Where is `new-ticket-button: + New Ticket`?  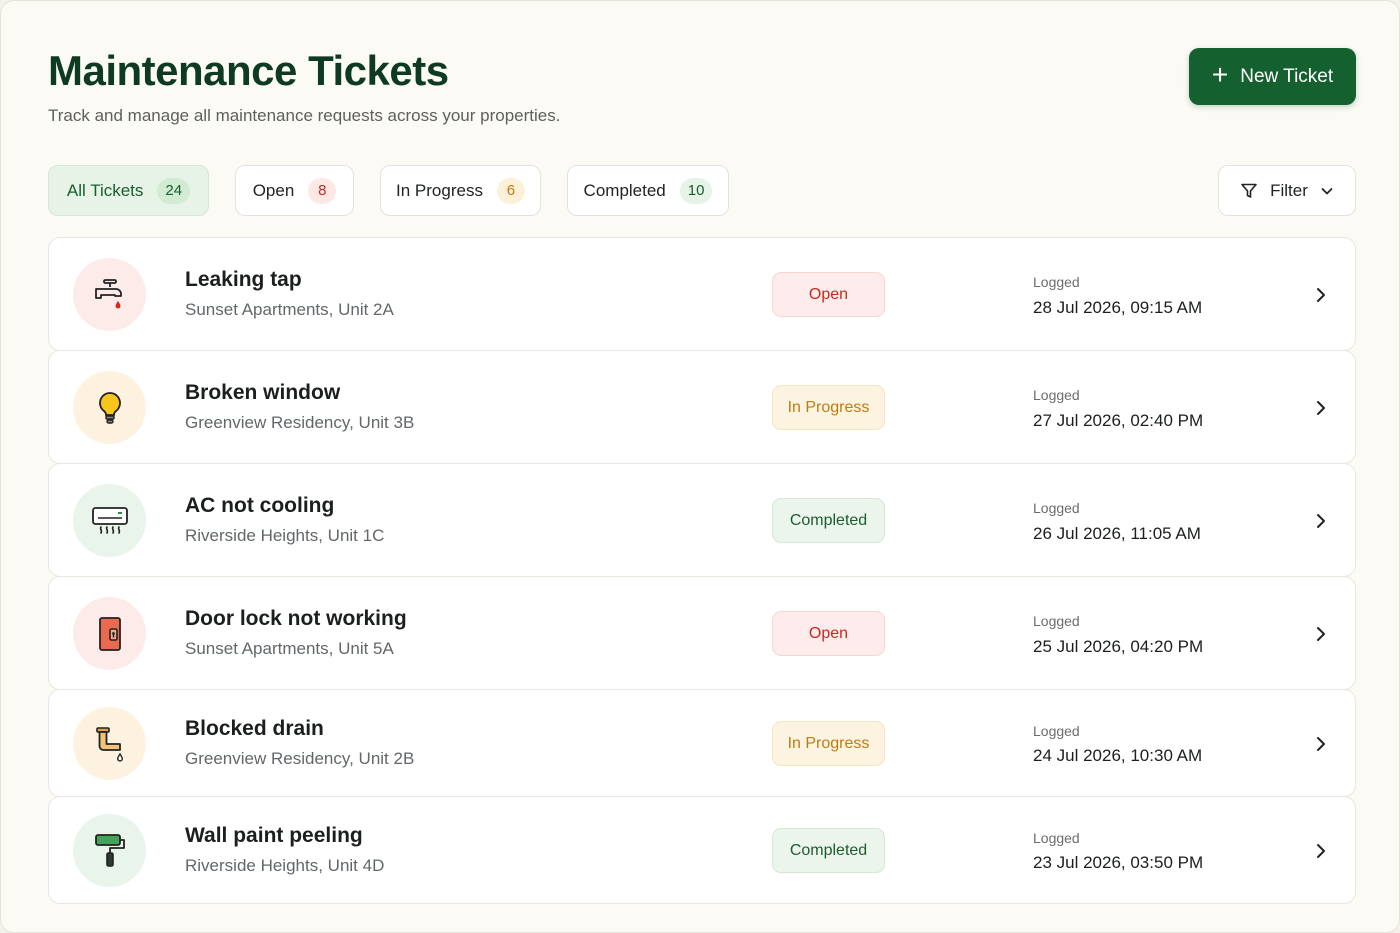
new-ticket-button: + New Ticket is located at coordinates (1272, 76).